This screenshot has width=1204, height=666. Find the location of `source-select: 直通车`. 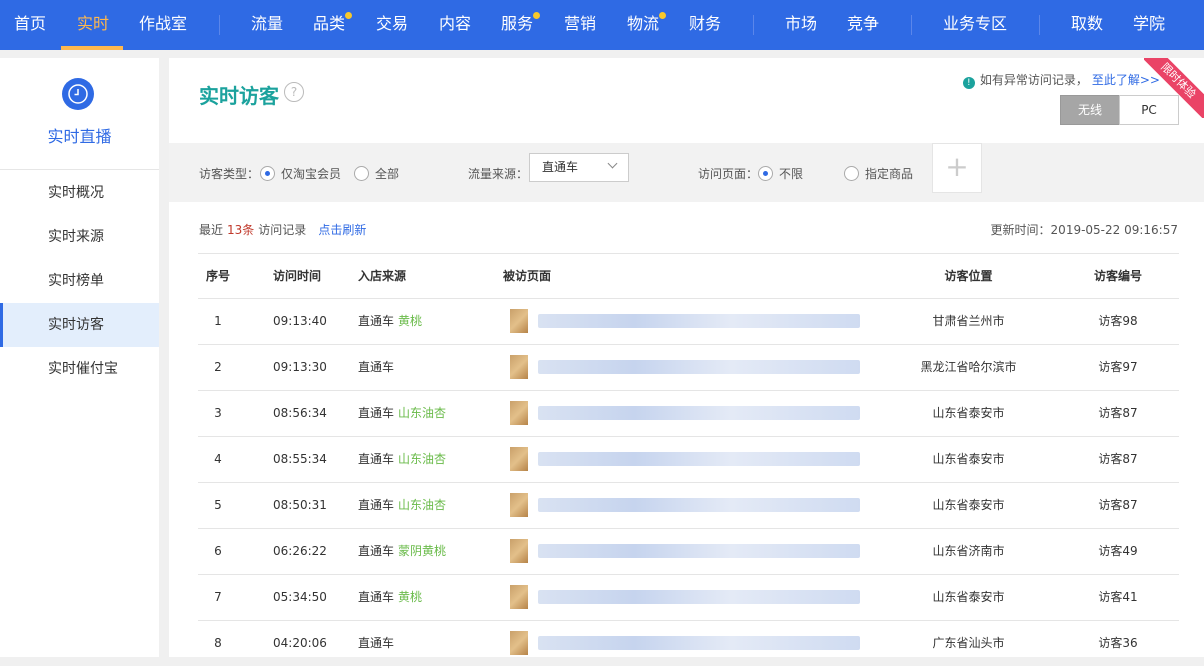

source-select: 直通车 is located at coordinates (579, 167).